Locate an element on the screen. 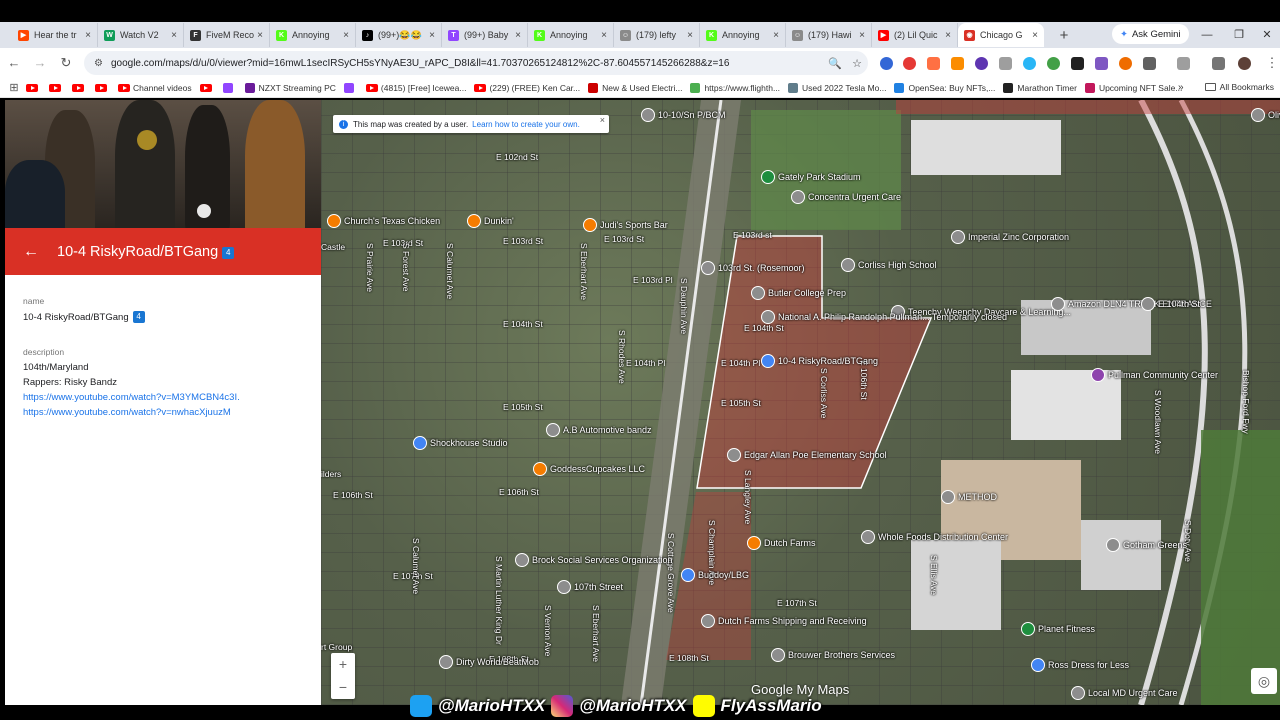 This screenshot has width=1280, height=720. browser-tab: ◉ Chicago G × is located at coordinates (1001, 35).